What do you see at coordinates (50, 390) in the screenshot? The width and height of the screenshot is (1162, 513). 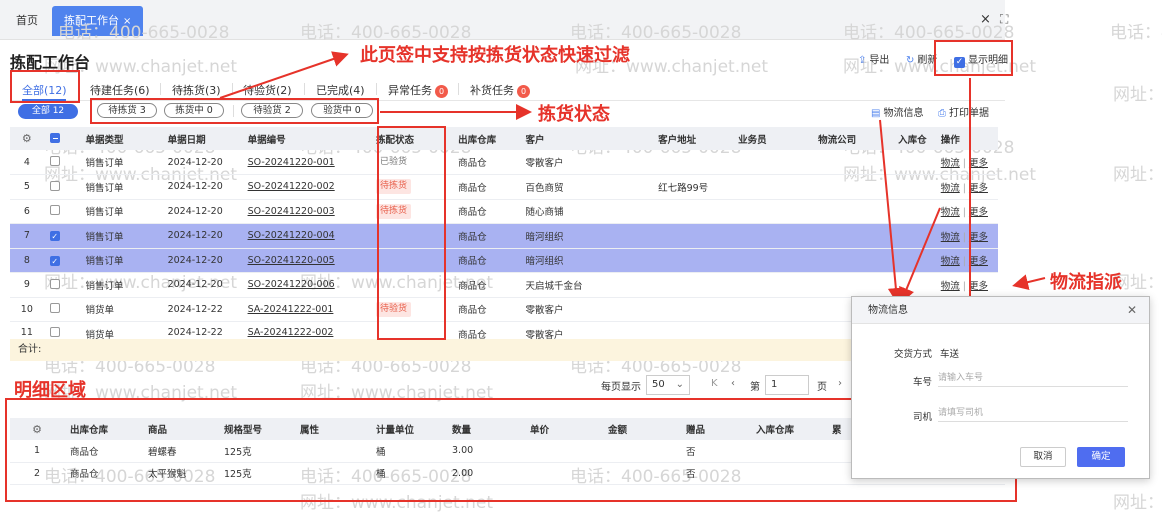 I see `annotation-detail-note: 明细区域` at bounding box center [50, 390].